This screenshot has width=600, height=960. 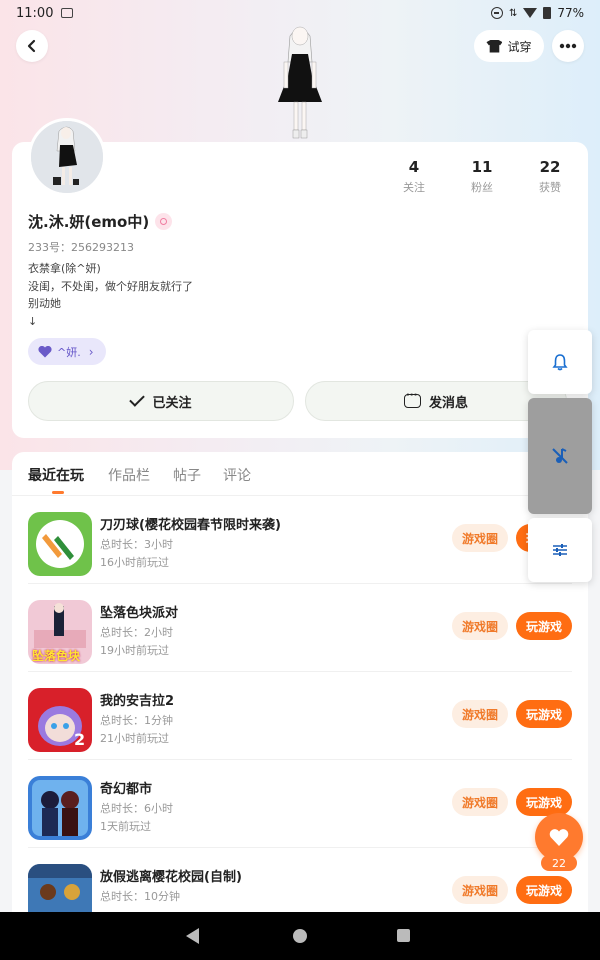 I want to click on battery-icon, so click(x=547, y=13).